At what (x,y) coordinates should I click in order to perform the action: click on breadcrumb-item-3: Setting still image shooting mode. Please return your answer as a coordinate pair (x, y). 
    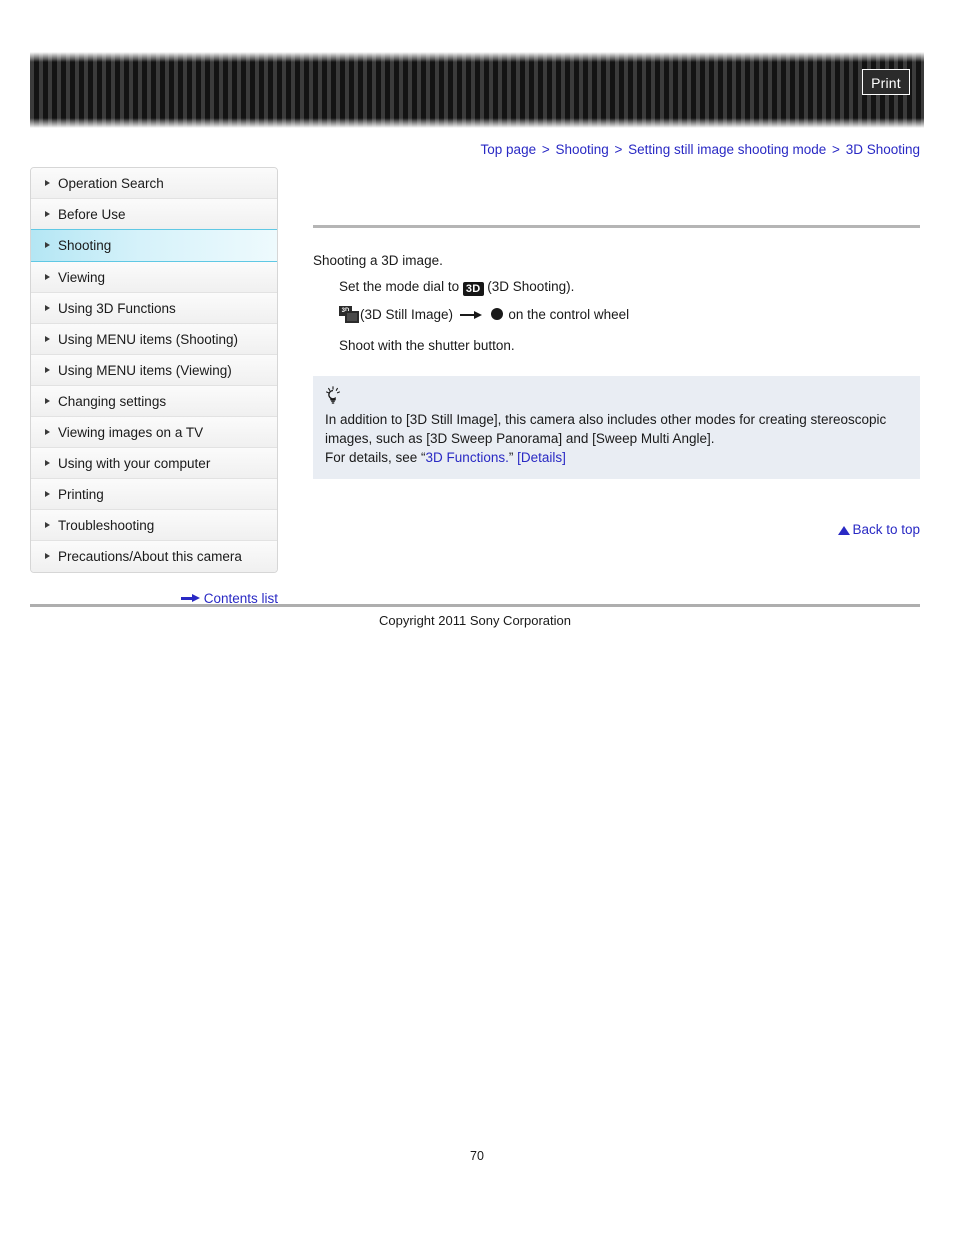
    Looking at the image, I should click on (727, 149).